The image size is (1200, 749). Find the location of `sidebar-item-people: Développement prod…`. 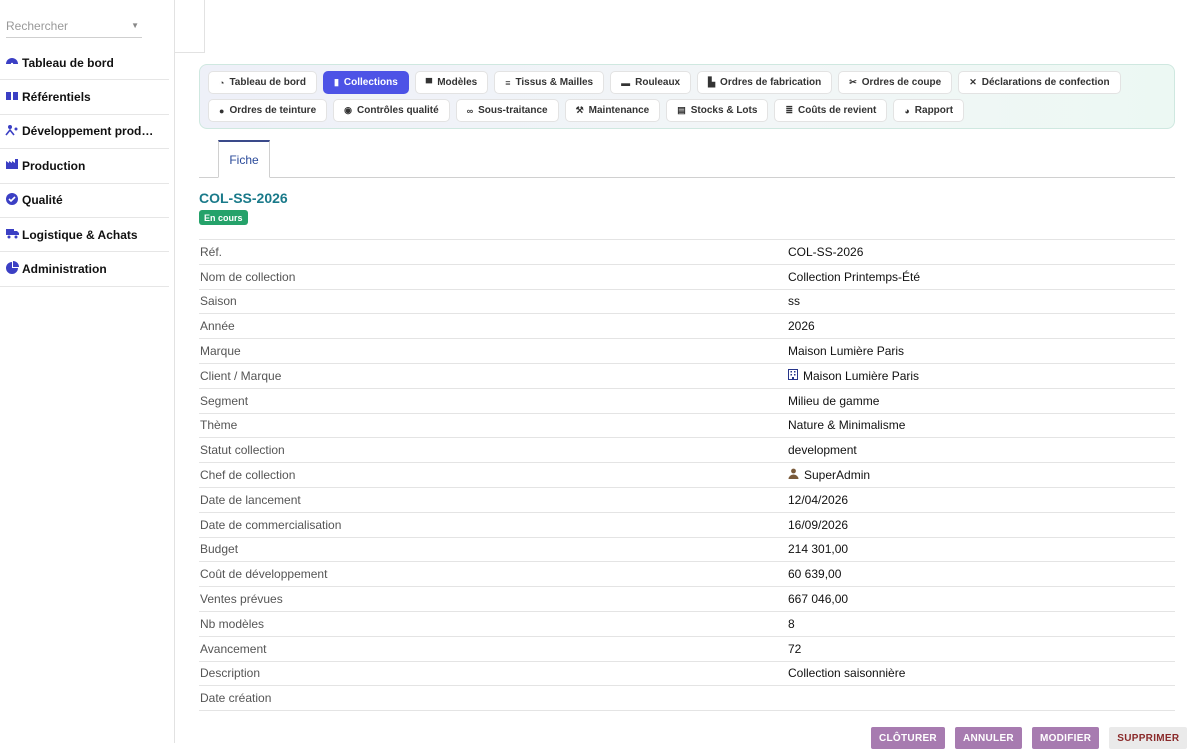

sidebar-item-people: Développement prod… is located at coordinates (84, 132).